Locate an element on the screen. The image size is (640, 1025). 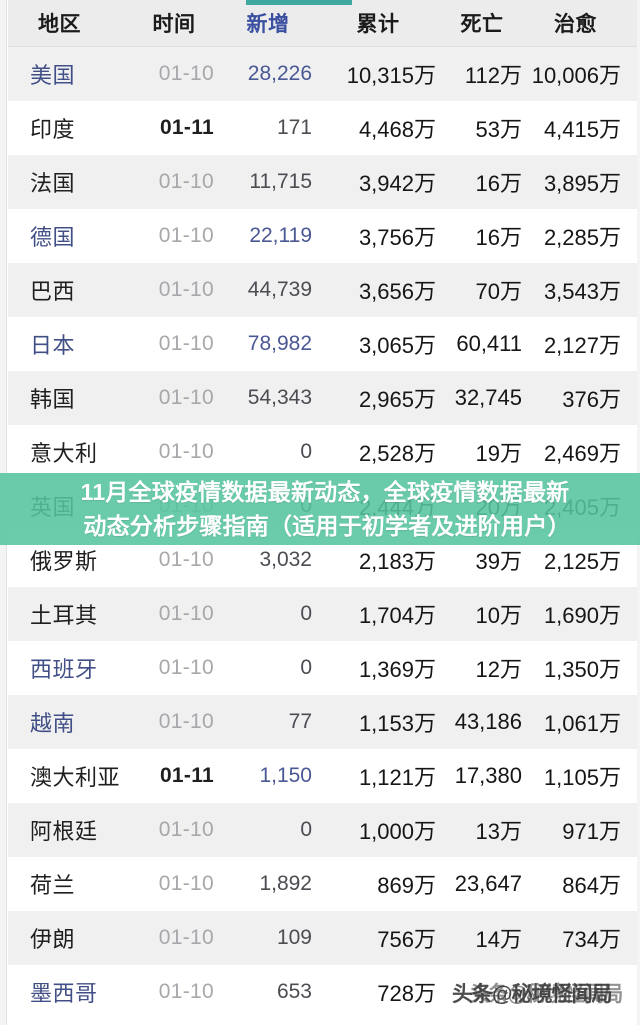
new-cell: 1,892 is located at coordinates (270, 884).